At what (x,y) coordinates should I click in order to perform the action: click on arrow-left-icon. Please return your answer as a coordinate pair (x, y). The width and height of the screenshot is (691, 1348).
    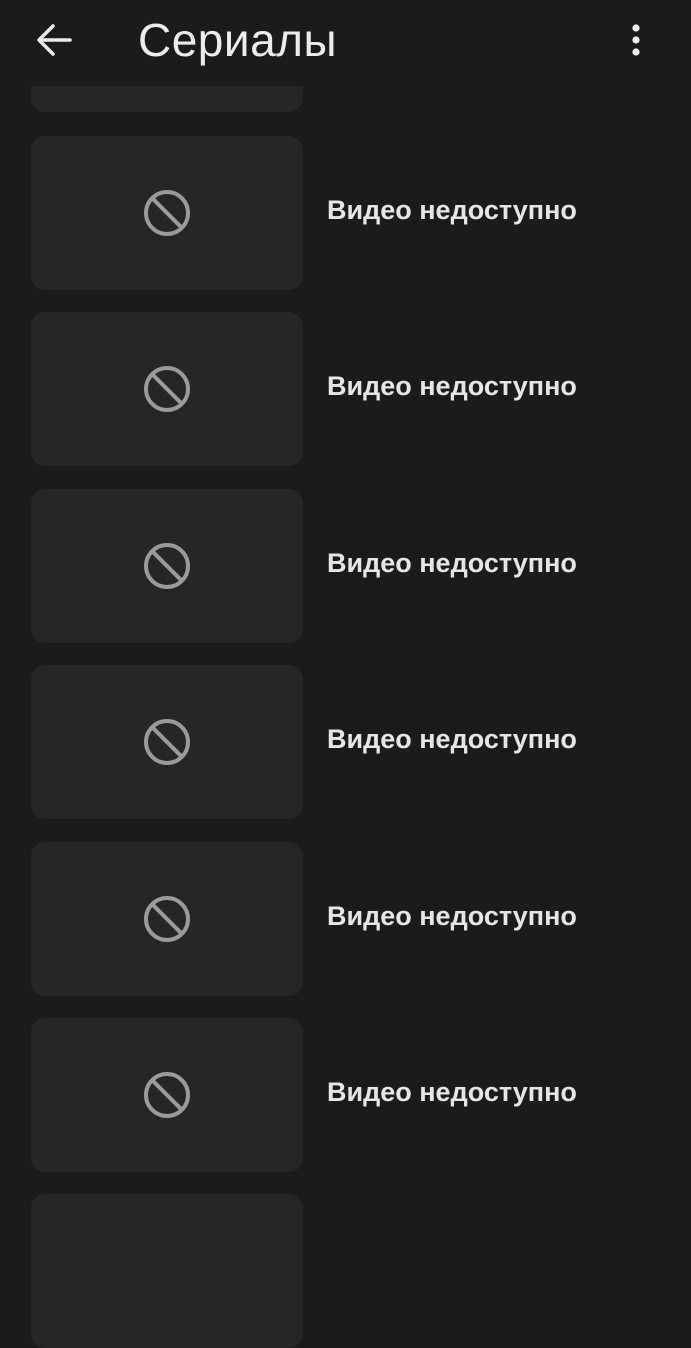
    Looking at the image, I should click on (54, 40).